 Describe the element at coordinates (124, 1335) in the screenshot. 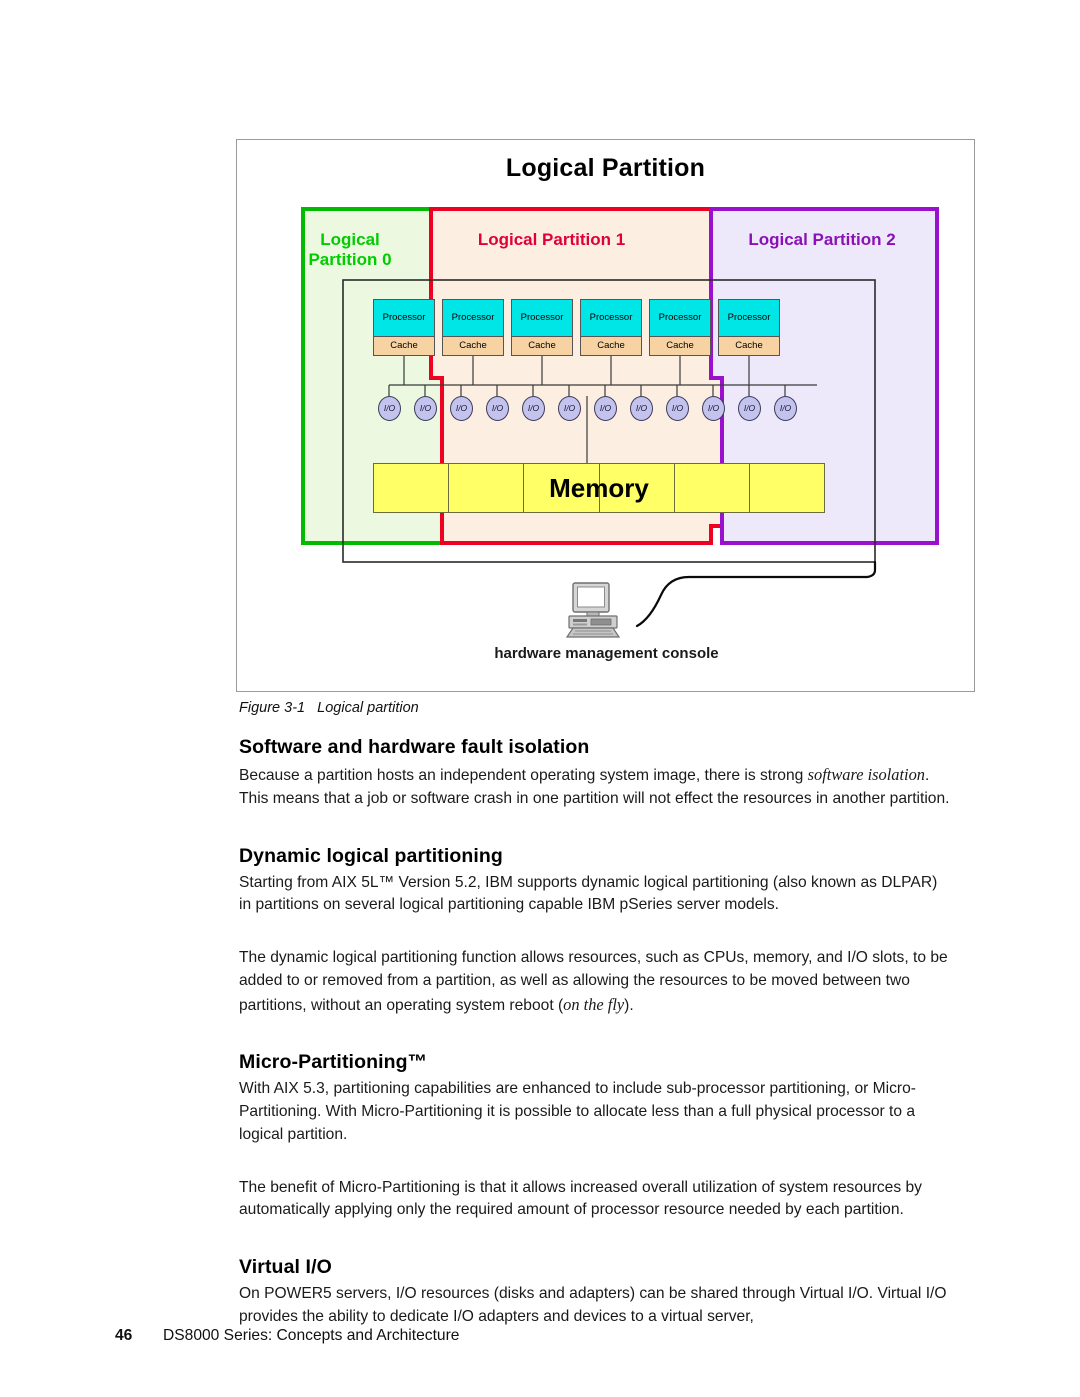

I see `page-number: 46` at that location.